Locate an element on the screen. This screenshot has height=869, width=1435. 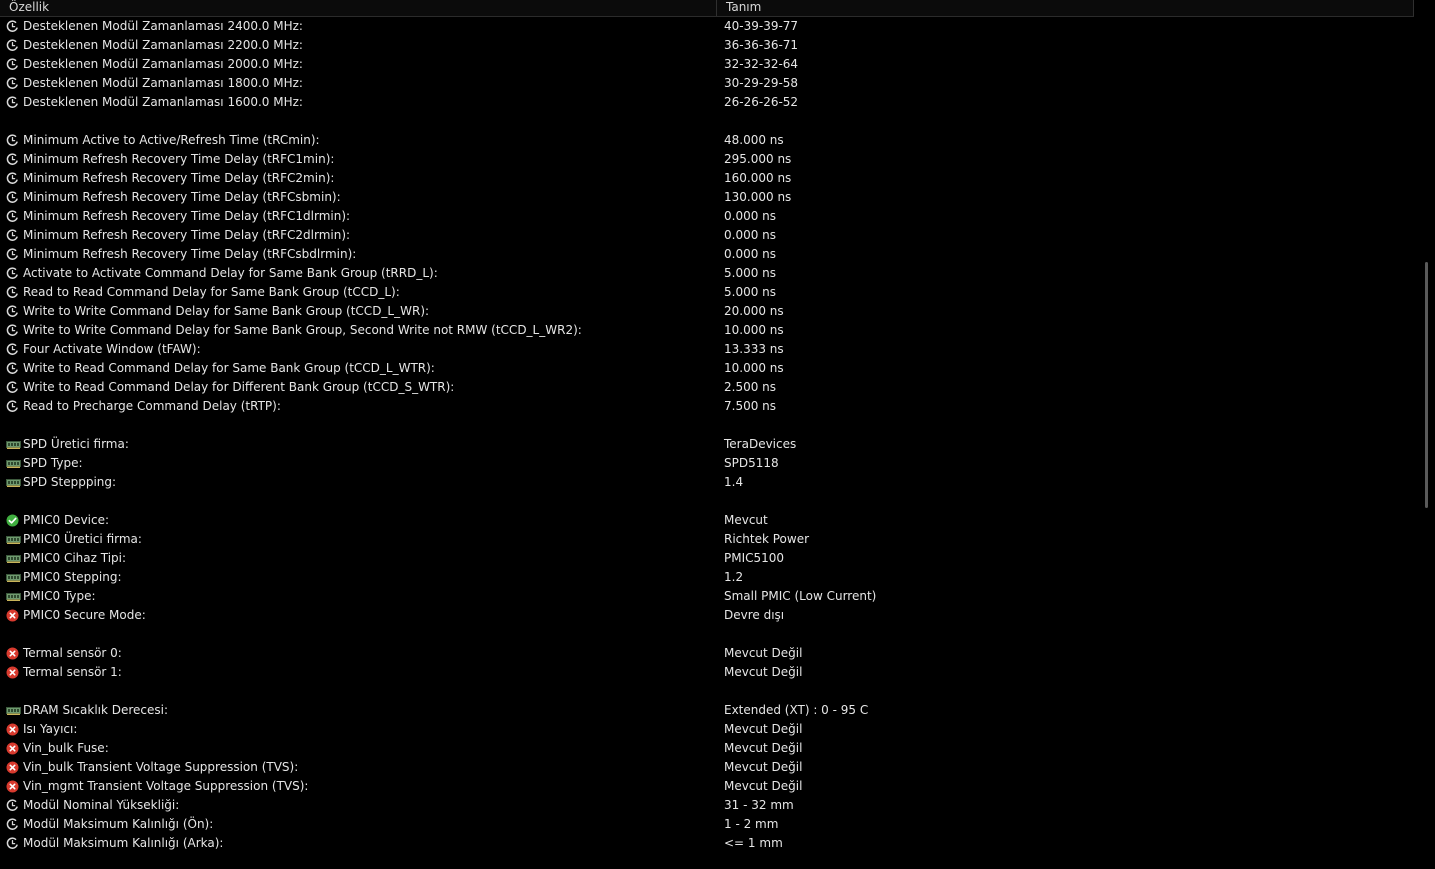
table-row: Modül Nominal Yüksekliği: 31 - 32 mm is located at coordinates (709, 805).